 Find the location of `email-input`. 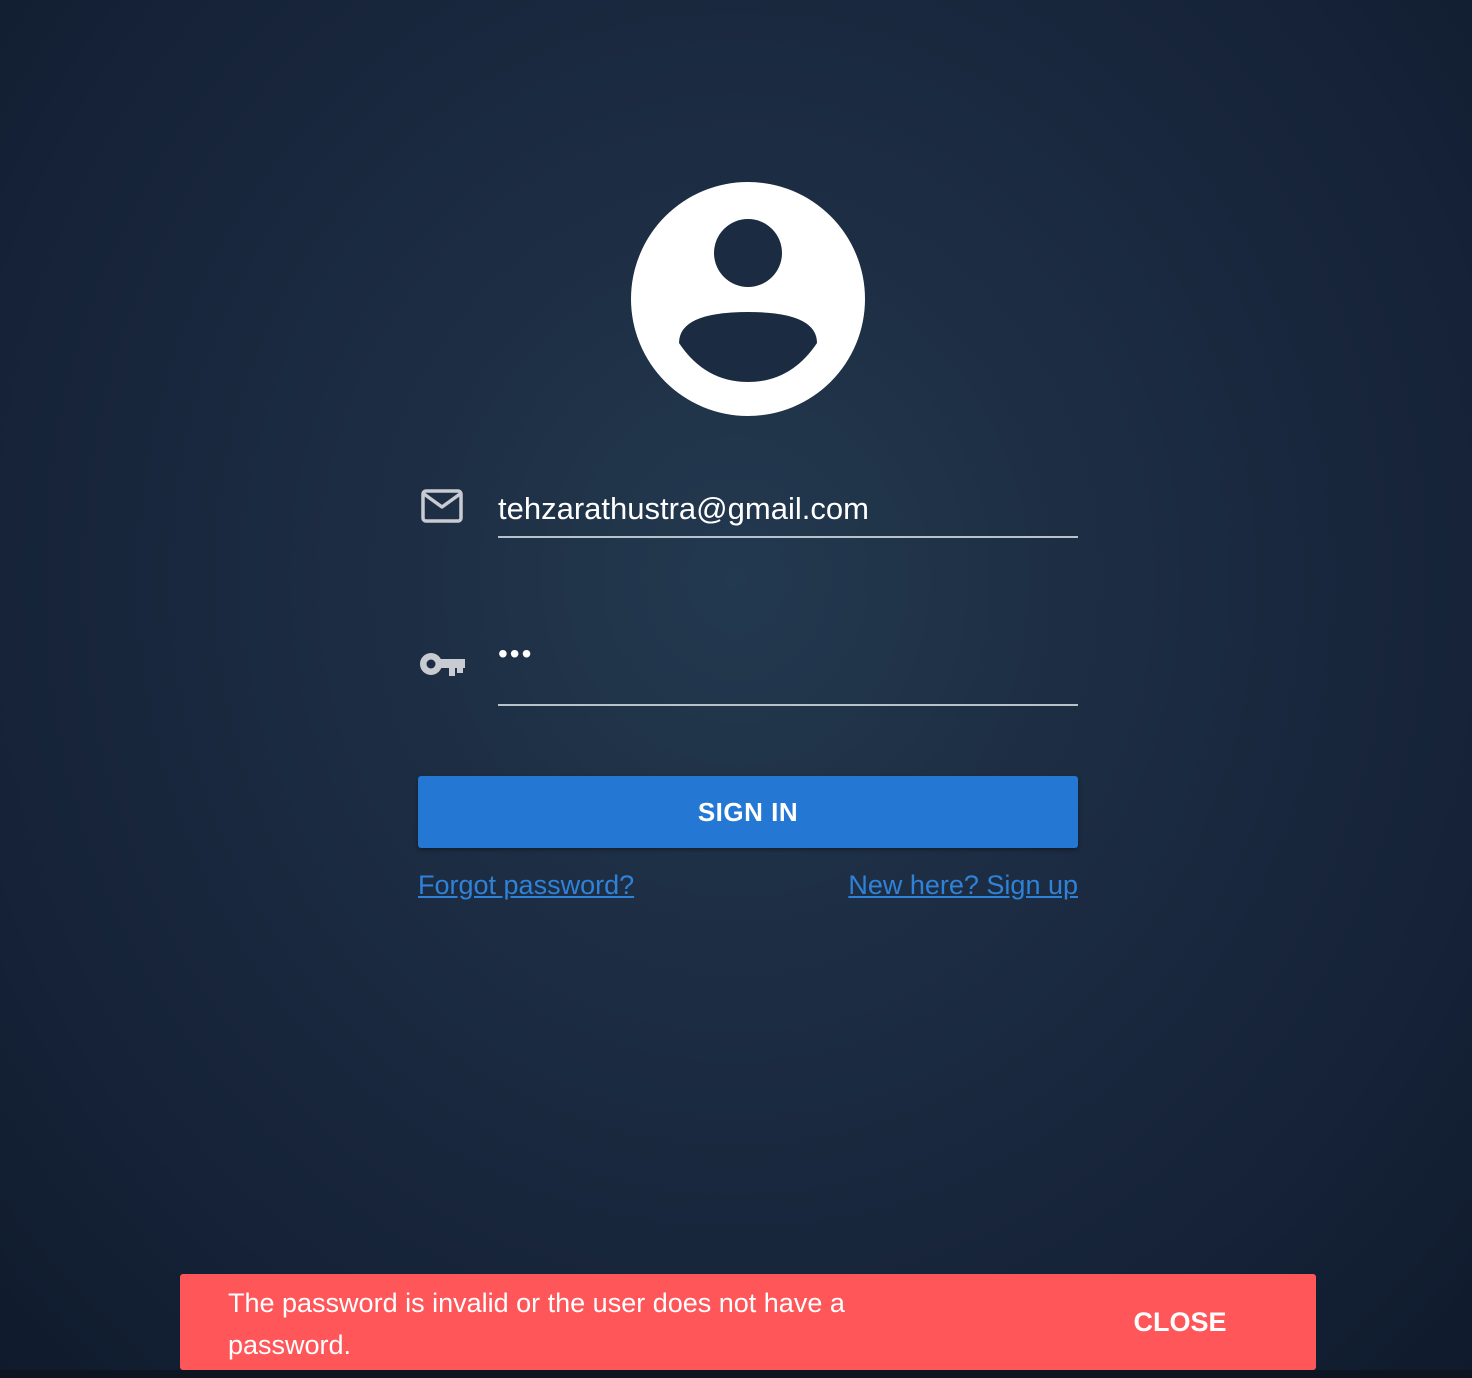

email-input is located at coordinates (788, 509).